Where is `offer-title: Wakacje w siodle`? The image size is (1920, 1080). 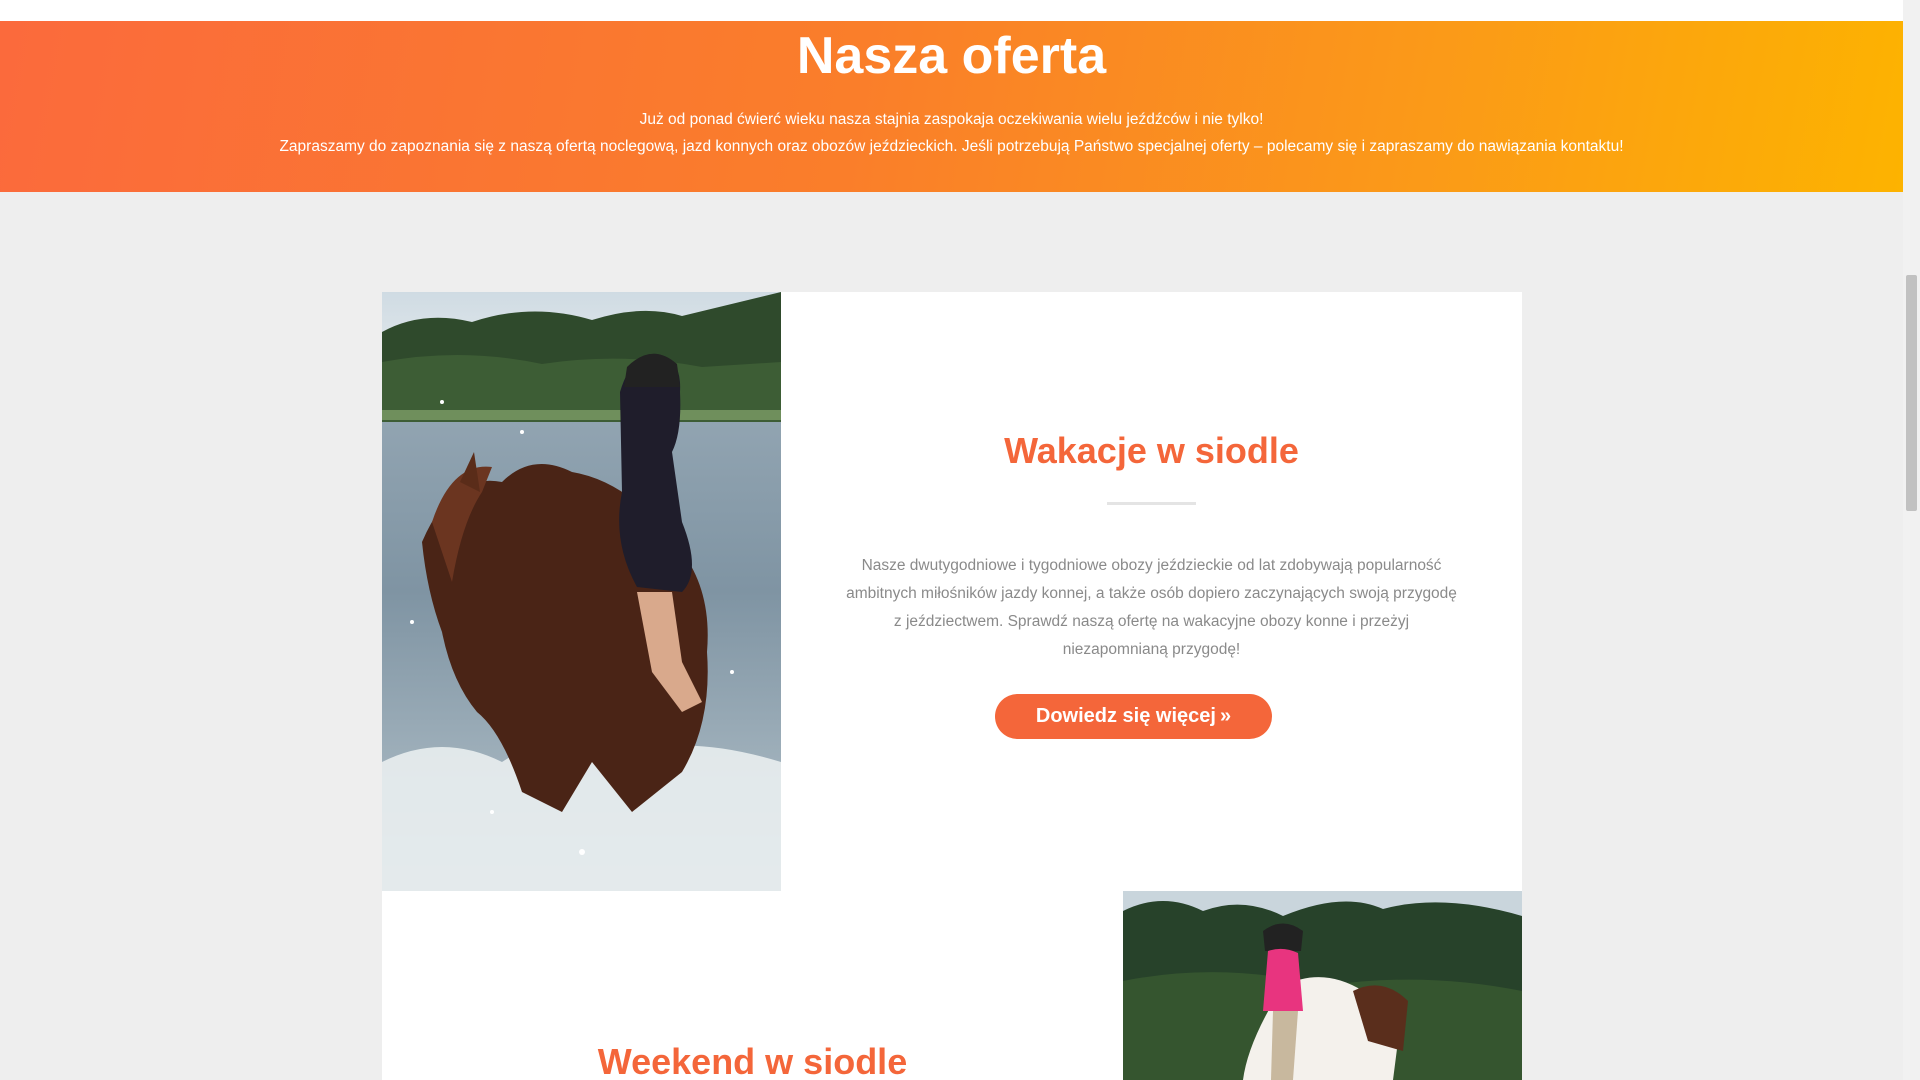 offer-title: Wakacje w siodle is located at coordinates (1151, 450).